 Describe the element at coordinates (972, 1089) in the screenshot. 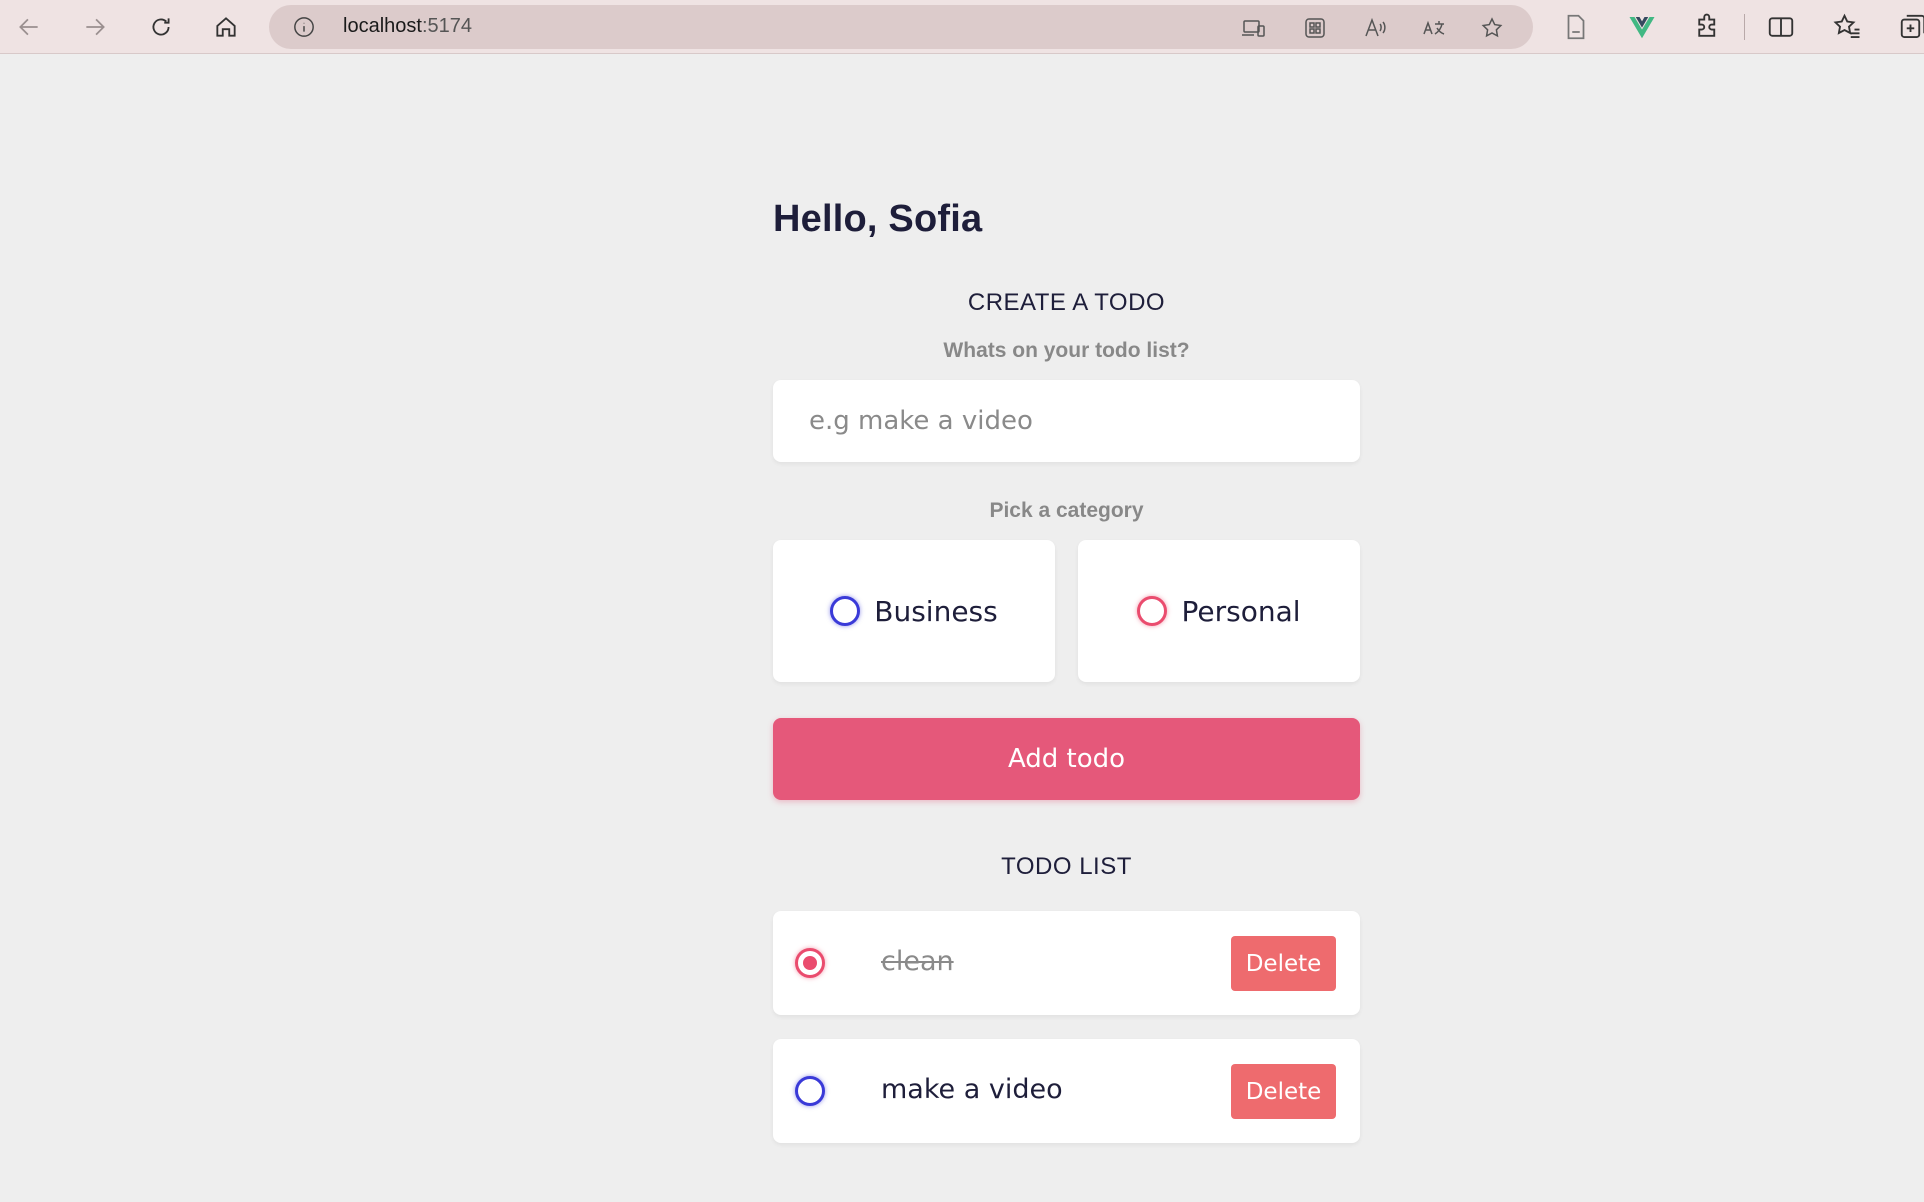

I see `todo-text: make a video` at that location.